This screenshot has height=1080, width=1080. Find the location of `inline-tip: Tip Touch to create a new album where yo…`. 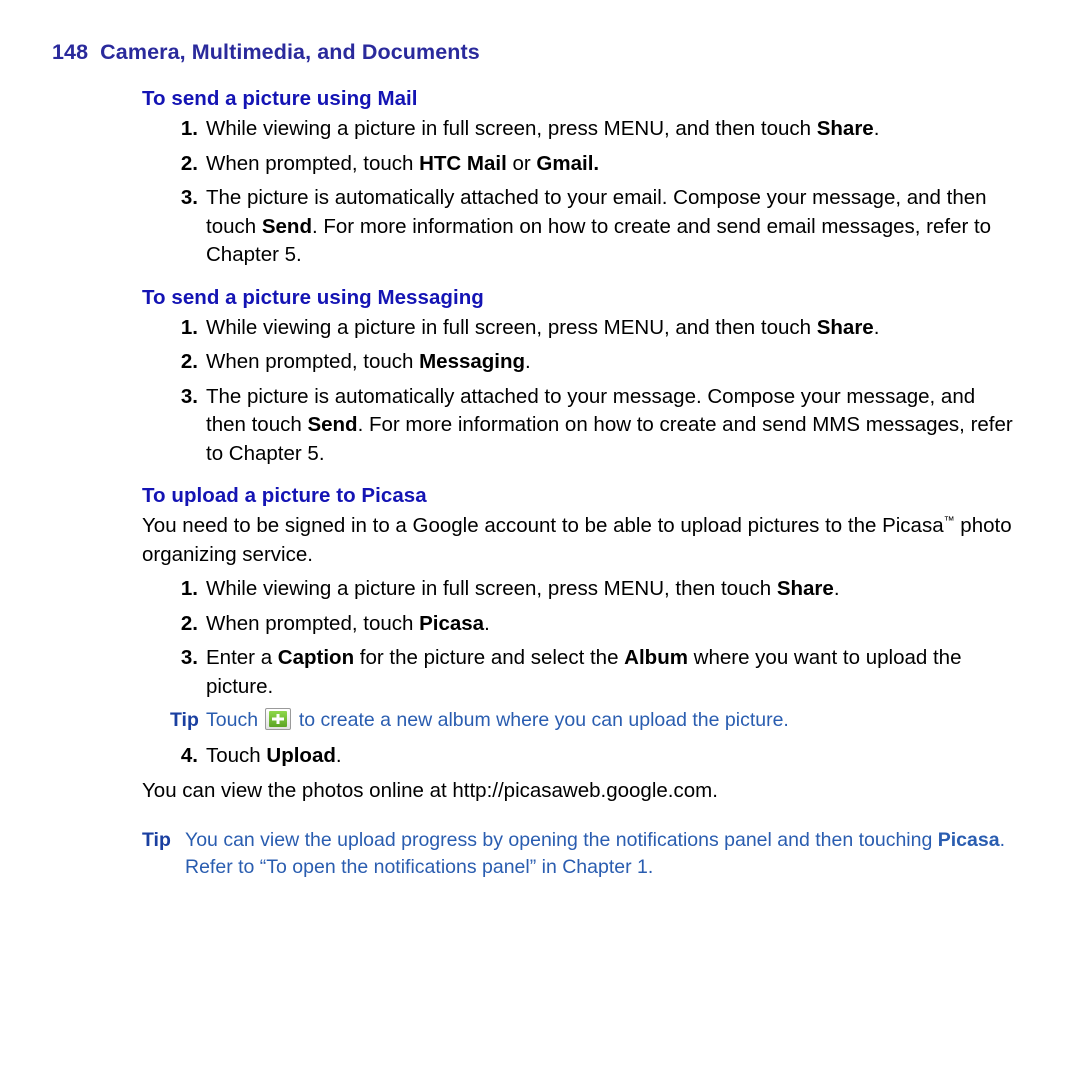

inline-tip: Tip Touch to create a new album where yo… is located at coordinates (536, 720).